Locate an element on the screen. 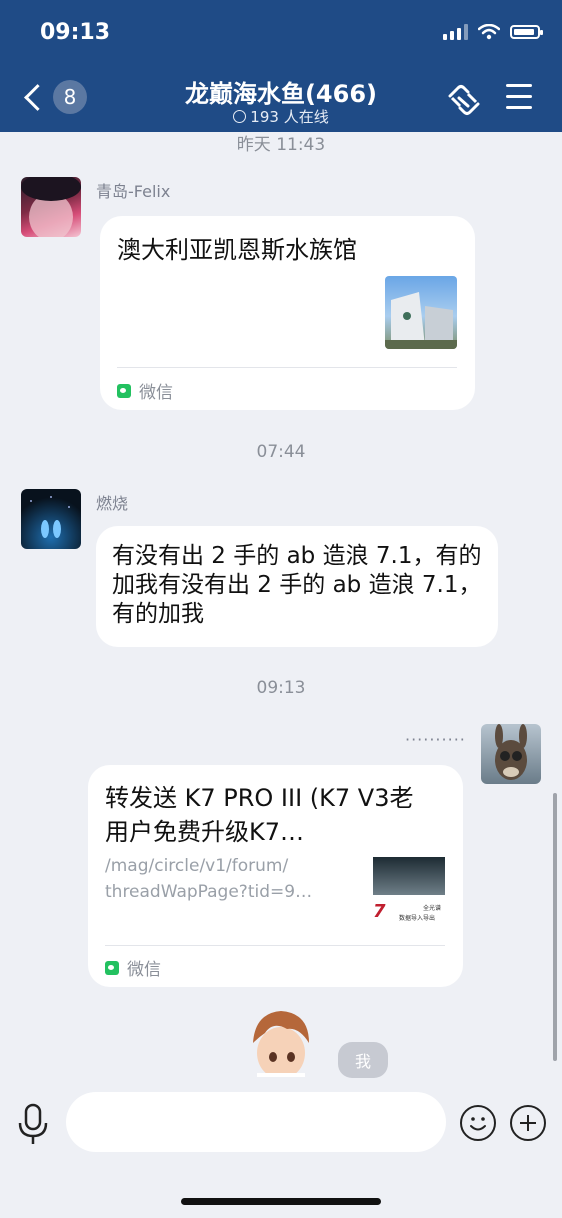 The image size is (562, 1218). battery-icon is located at coordinates (526, 32).